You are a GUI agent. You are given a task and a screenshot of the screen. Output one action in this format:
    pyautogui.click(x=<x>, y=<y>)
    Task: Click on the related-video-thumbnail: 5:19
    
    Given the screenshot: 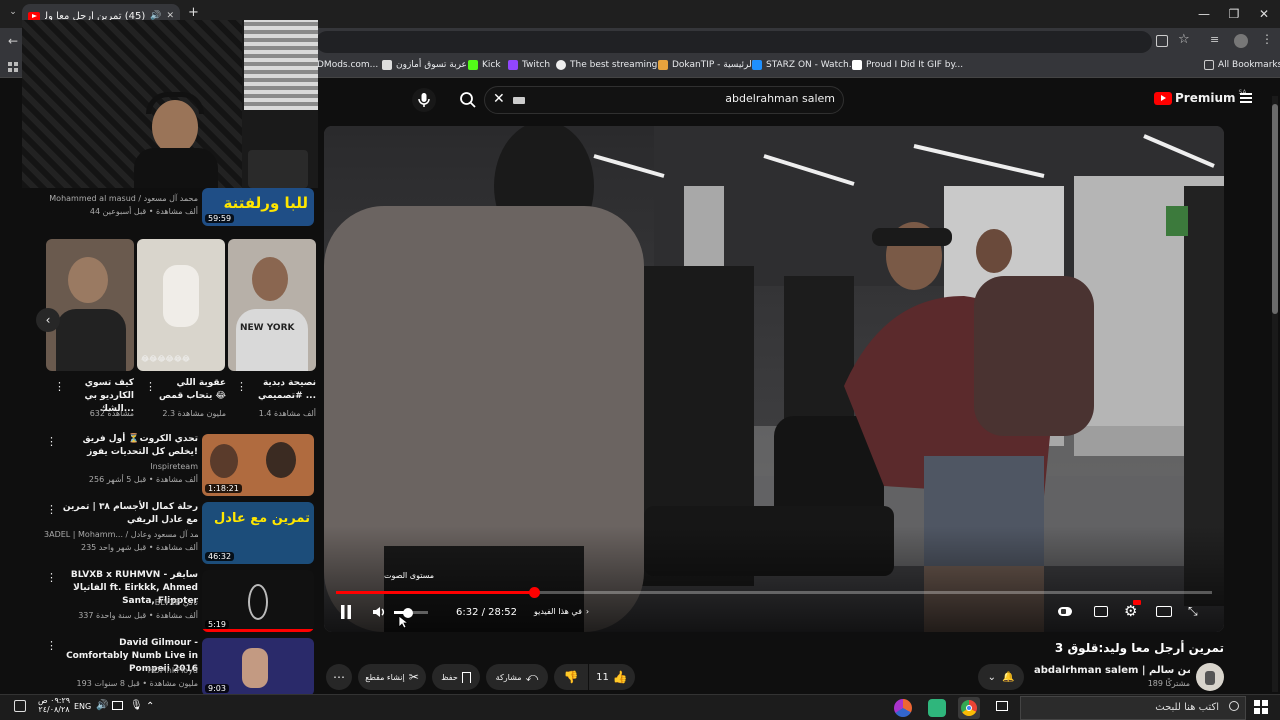 What is the action you would take?
    pyautogui.click(x=258, y=601)
    